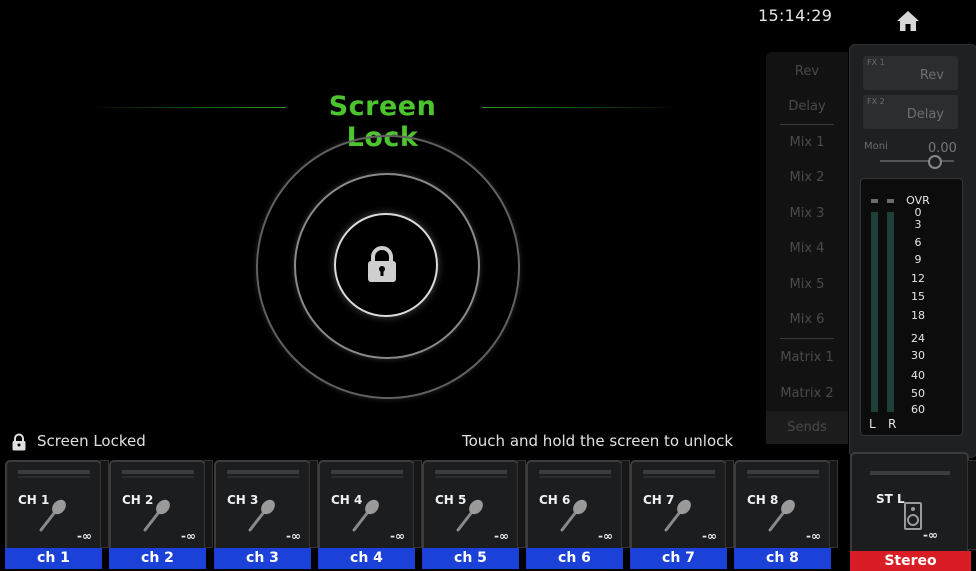 This screenshot has height=571, width=976. I want to click on channel-name: ch 2, so click(157, 558).